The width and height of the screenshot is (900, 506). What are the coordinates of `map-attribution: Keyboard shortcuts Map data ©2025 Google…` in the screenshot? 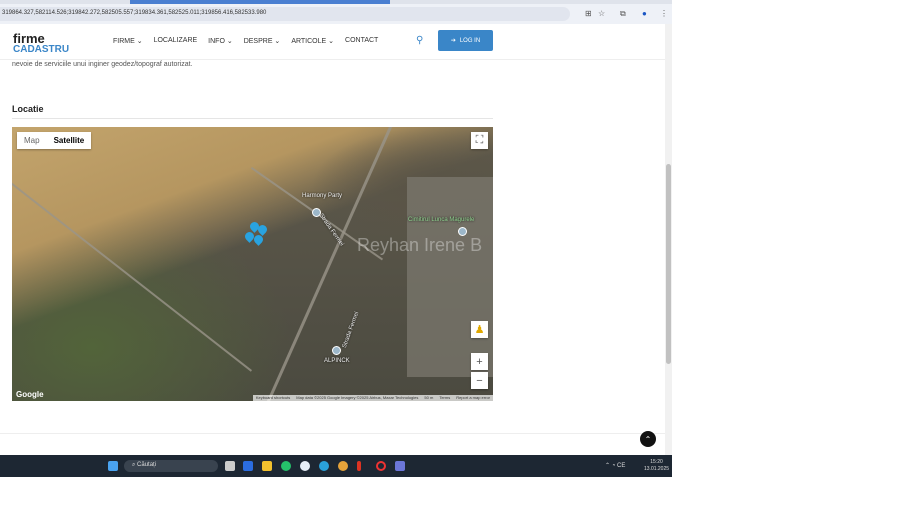 It's located at (372, 398).